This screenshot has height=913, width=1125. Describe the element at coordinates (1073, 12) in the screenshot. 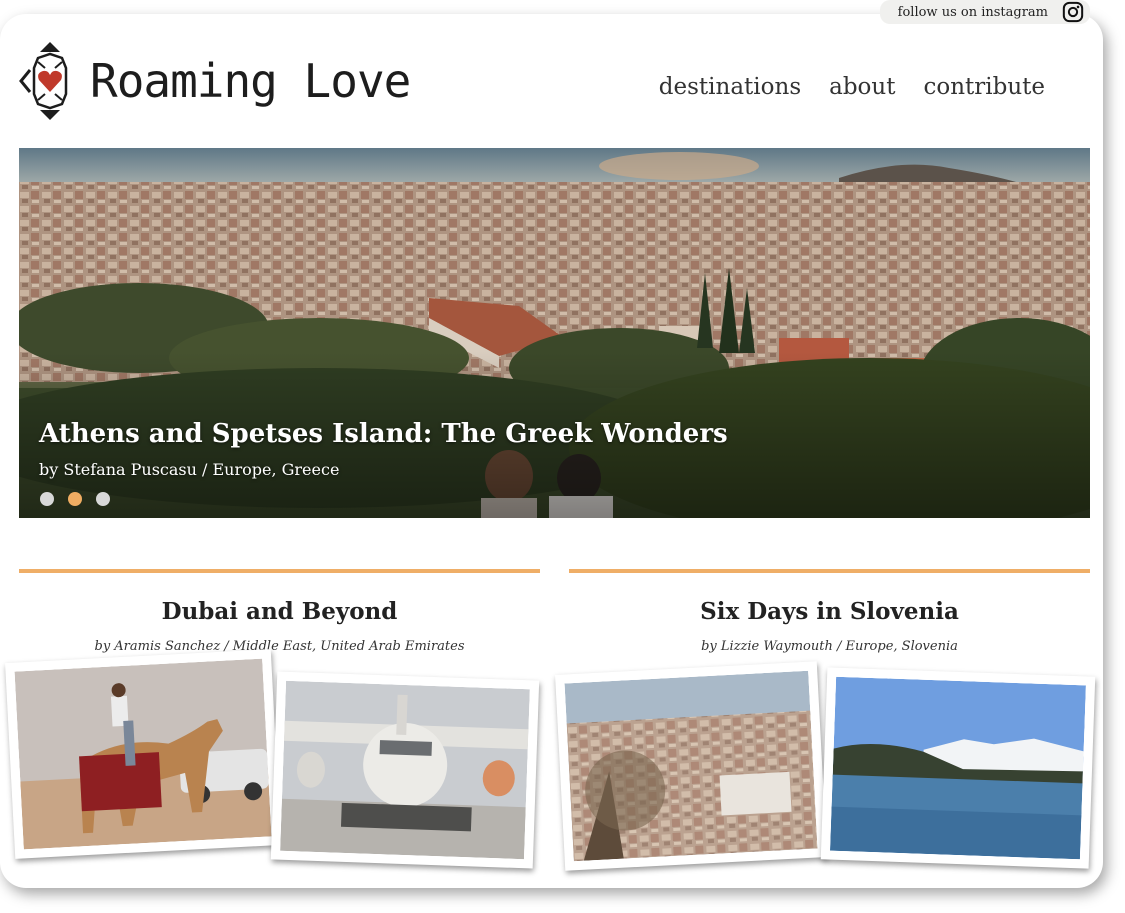

I see `instagram-icon` at that location.